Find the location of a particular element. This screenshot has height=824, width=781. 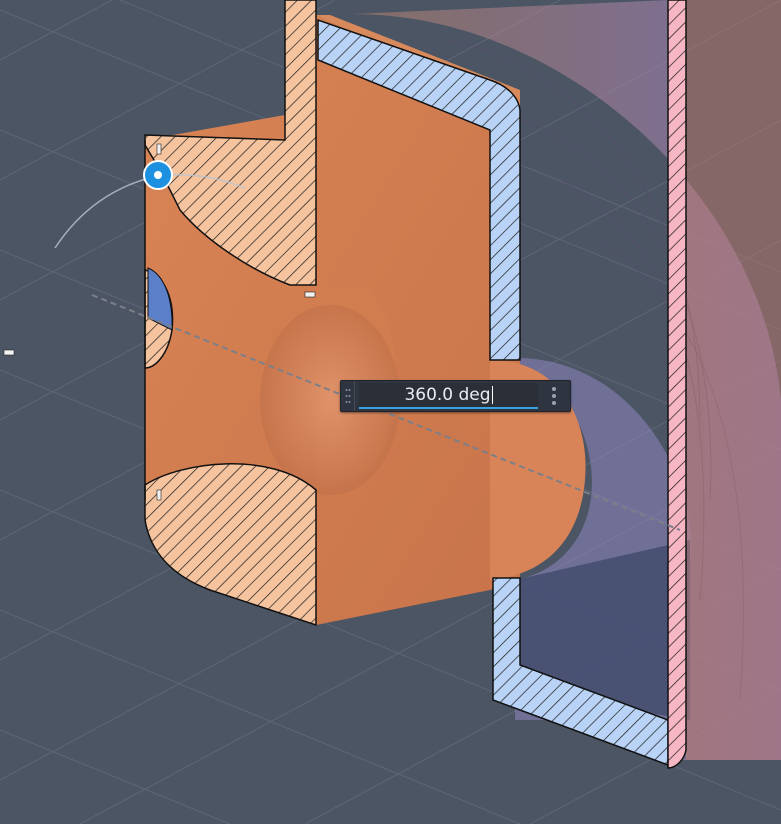

angle-value-field: 360.0 deg is located at coordinates (448, 396).